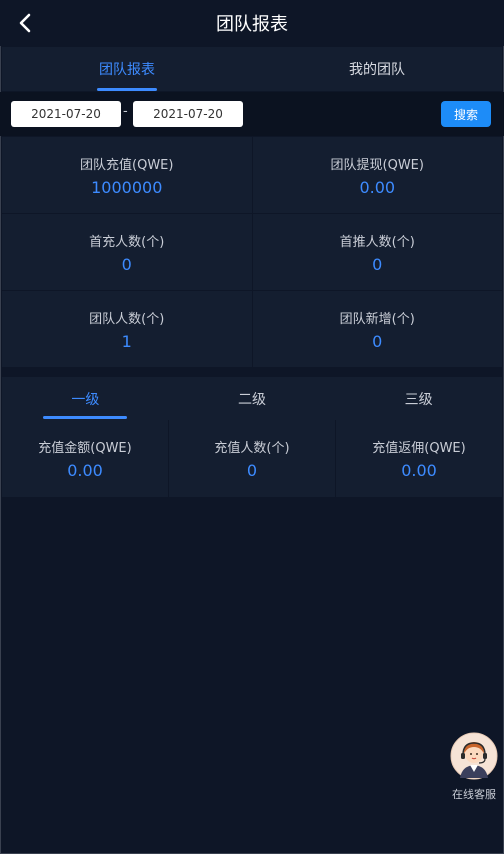  What do you see at coordinates (474, 756) in the screenshot?
I see `support-agent-icon` at bounding box center [474, 756].